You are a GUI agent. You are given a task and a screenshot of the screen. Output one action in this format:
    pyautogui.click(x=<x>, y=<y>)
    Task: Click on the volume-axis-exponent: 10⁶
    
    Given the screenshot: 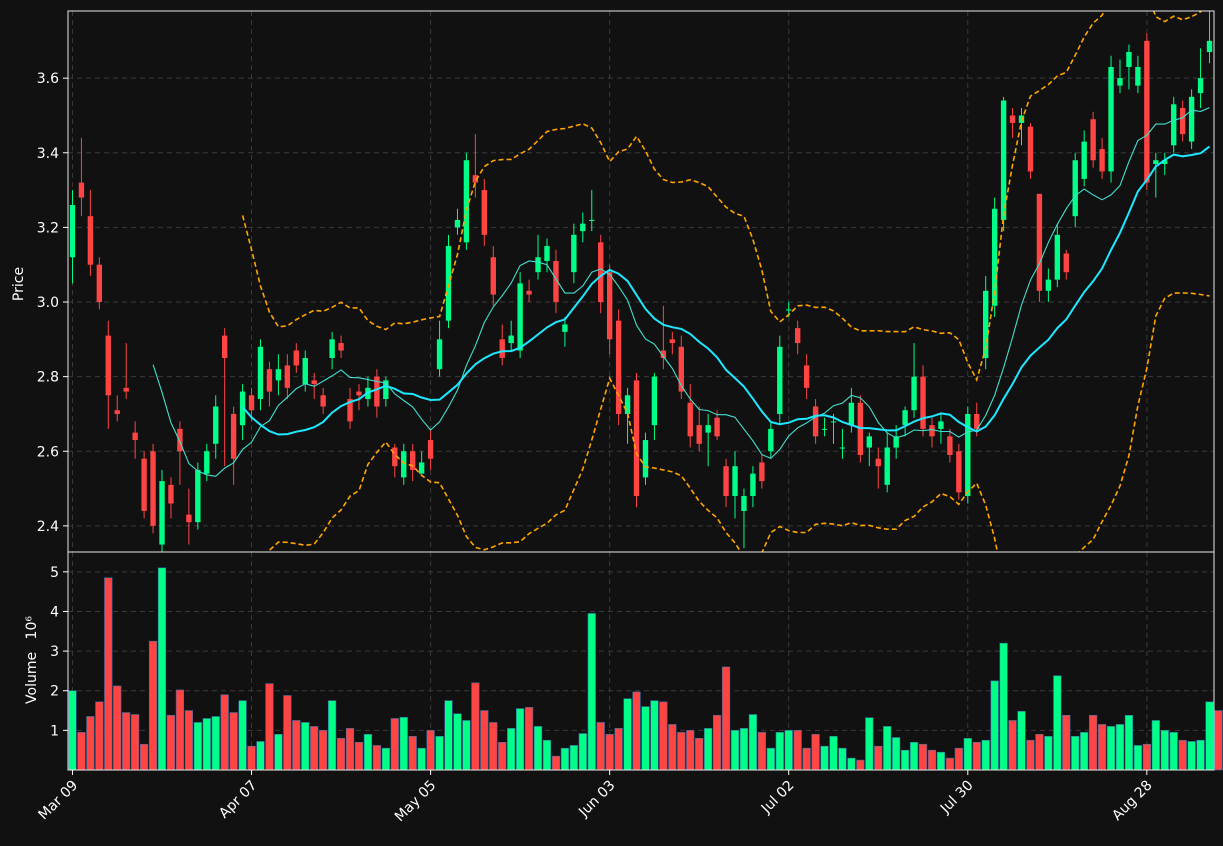 What is the action you would take?
    pyautogui.click(x=32, y=628)
    